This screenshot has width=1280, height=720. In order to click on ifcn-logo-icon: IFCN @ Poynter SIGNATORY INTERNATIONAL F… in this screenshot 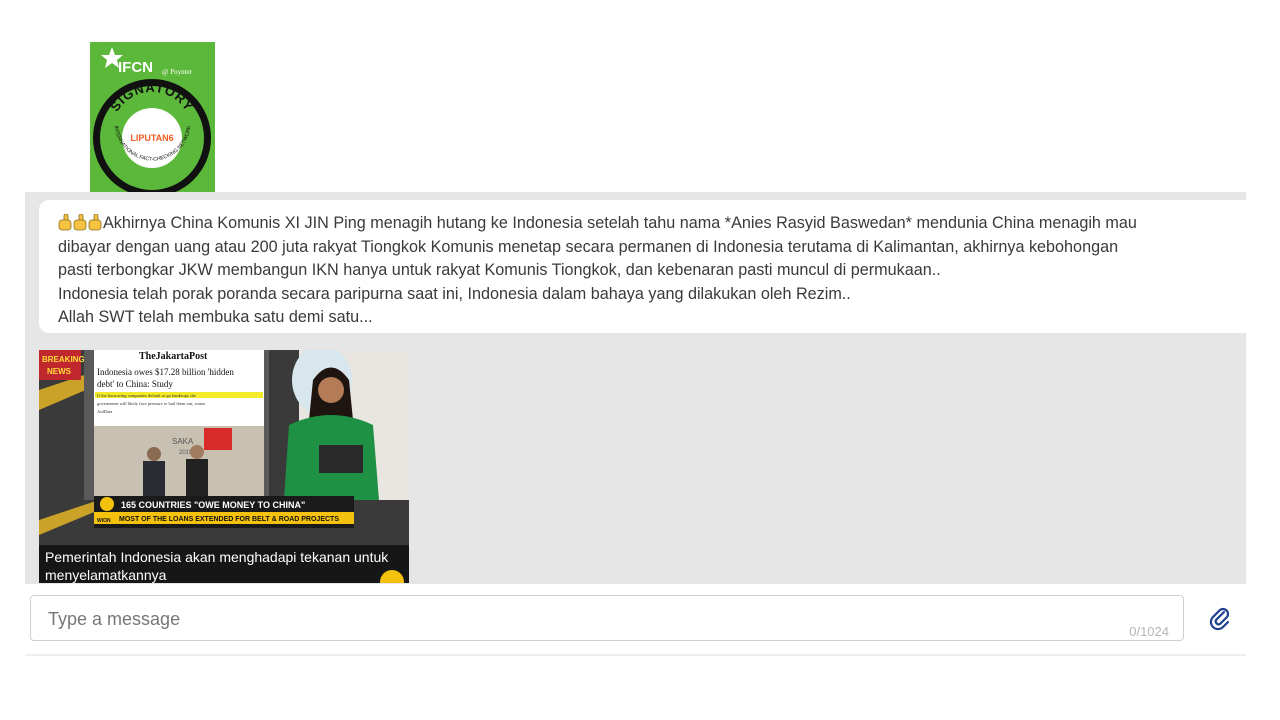, I will do `click(152, 121)`.